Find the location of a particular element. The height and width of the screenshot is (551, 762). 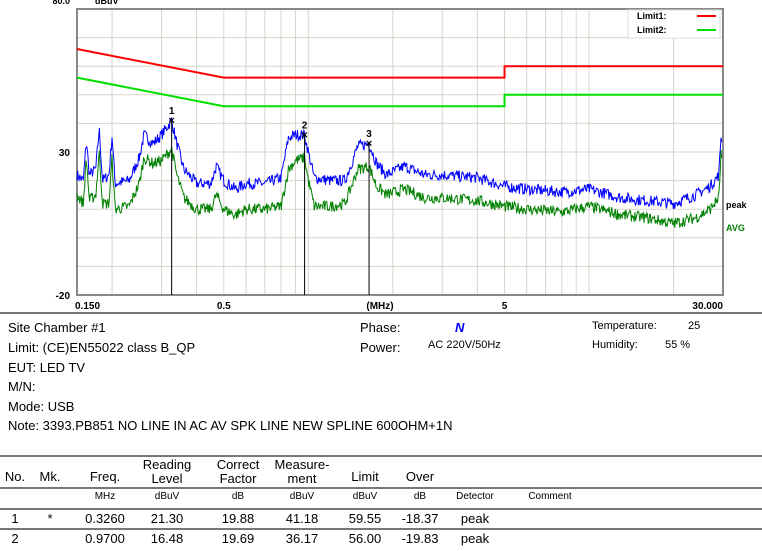

mode-text: Mode: USB is located at coordinates (41, 406).